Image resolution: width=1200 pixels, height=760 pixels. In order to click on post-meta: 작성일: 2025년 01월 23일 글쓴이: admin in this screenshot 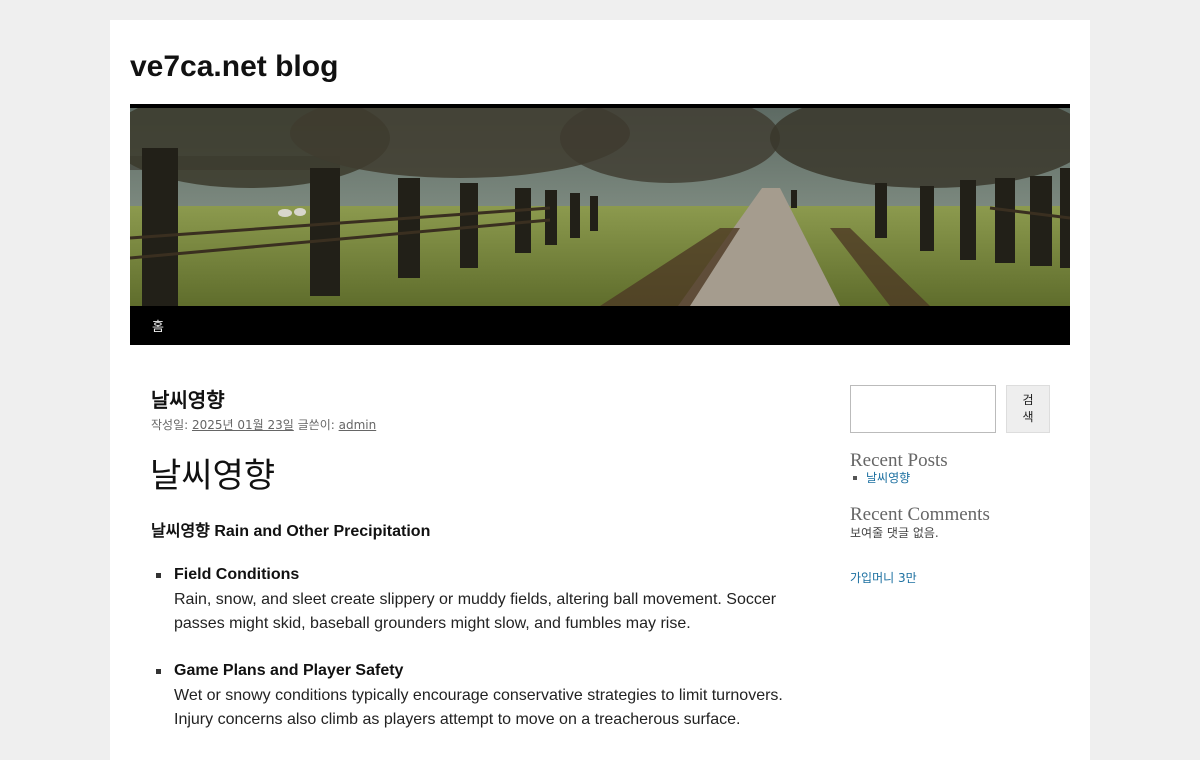, I will do `click(263, 424)`.